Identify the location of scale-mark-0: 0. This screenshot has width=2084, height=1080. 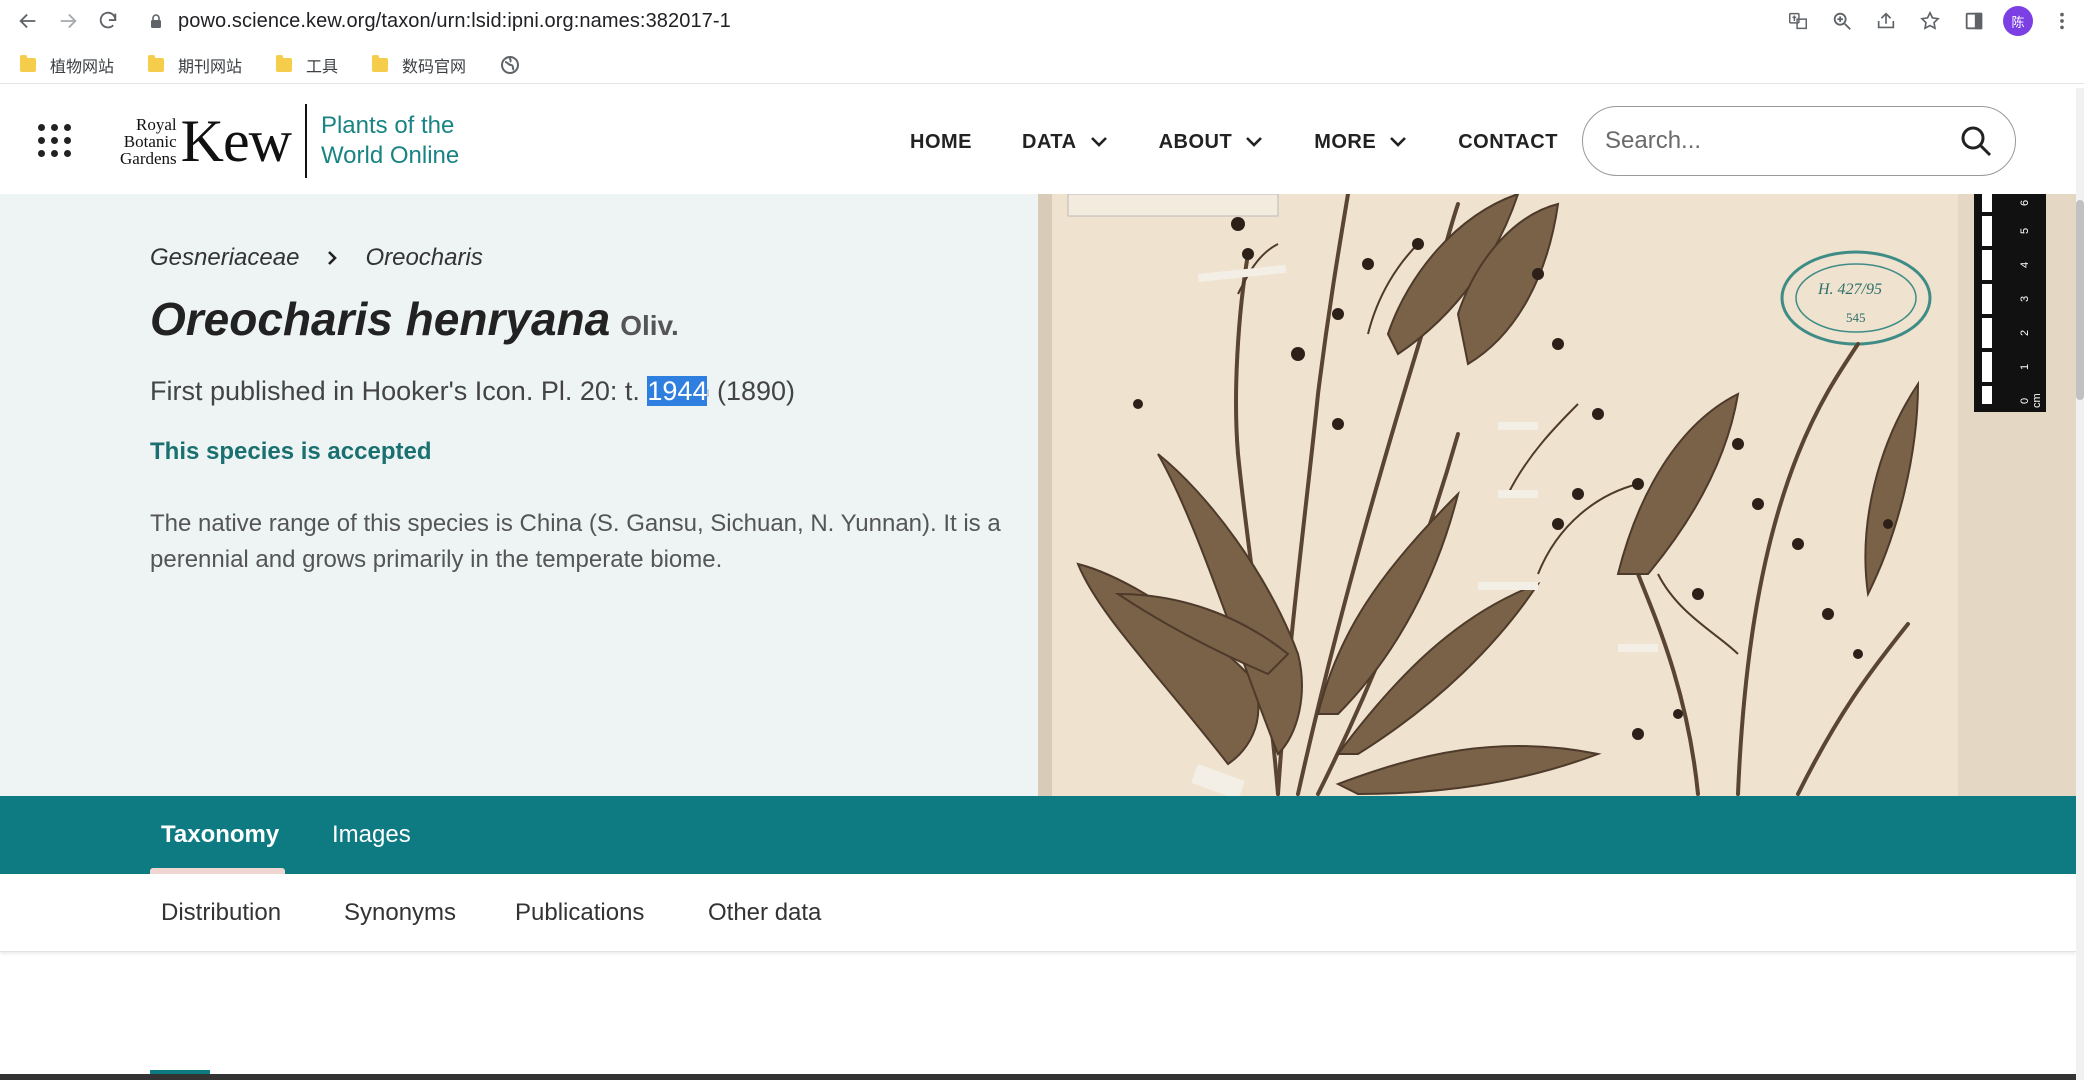
(2025, 401).